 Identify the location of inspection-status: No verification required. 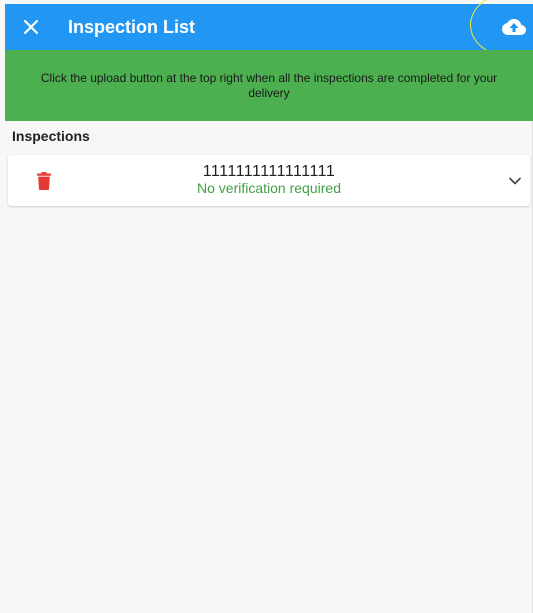
(269, 188).